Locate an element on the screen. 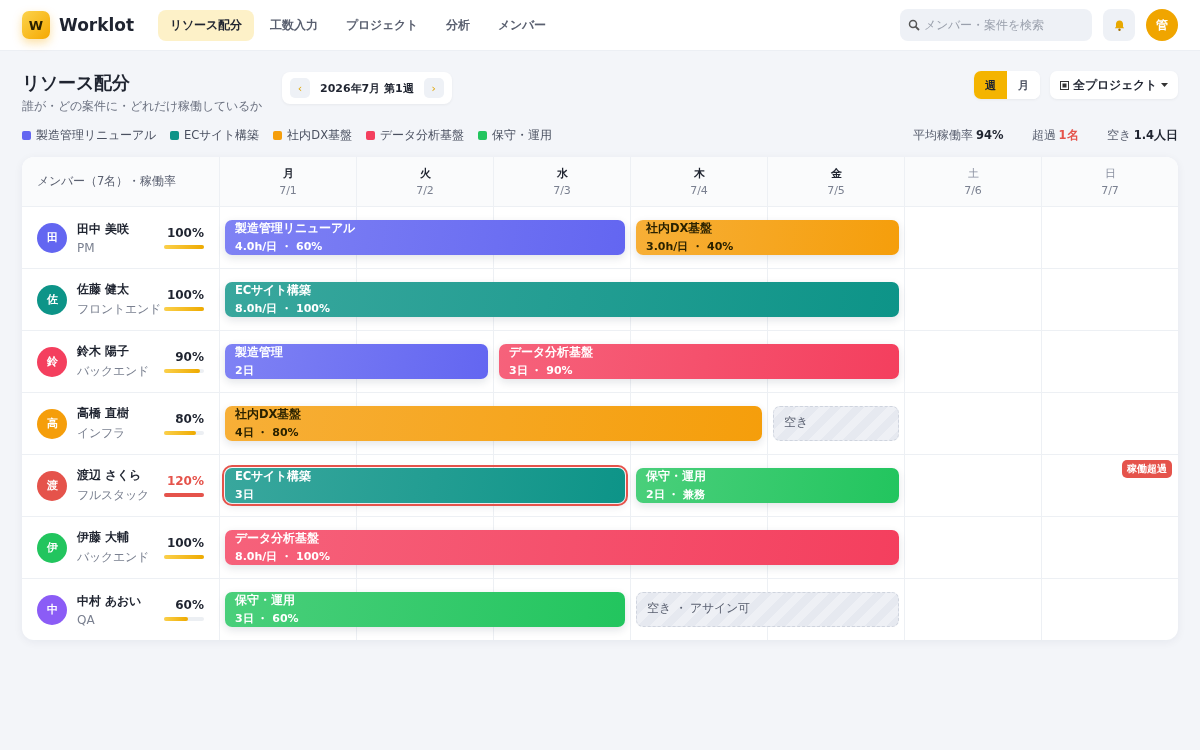 The image size is (1200, 750). day-name: 水 is located at coordinates (562, 173).